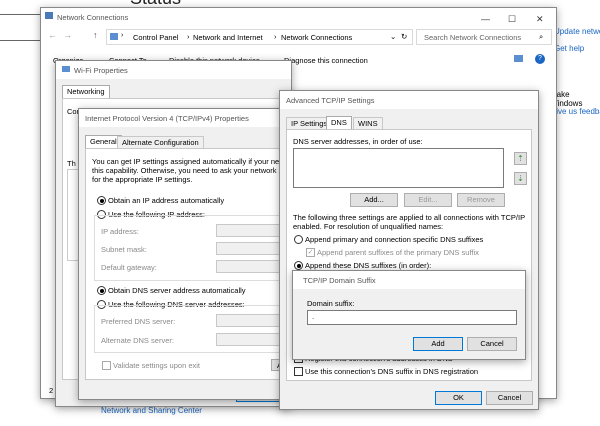  Describe the element at coordinates (520, 178) in the screenshot. I see `move-down-icon: ⇣` at that location.